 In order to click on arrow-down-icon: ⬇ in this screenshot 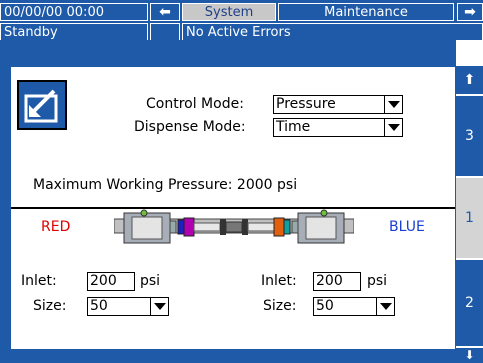, I will do `click(469, 355)`.